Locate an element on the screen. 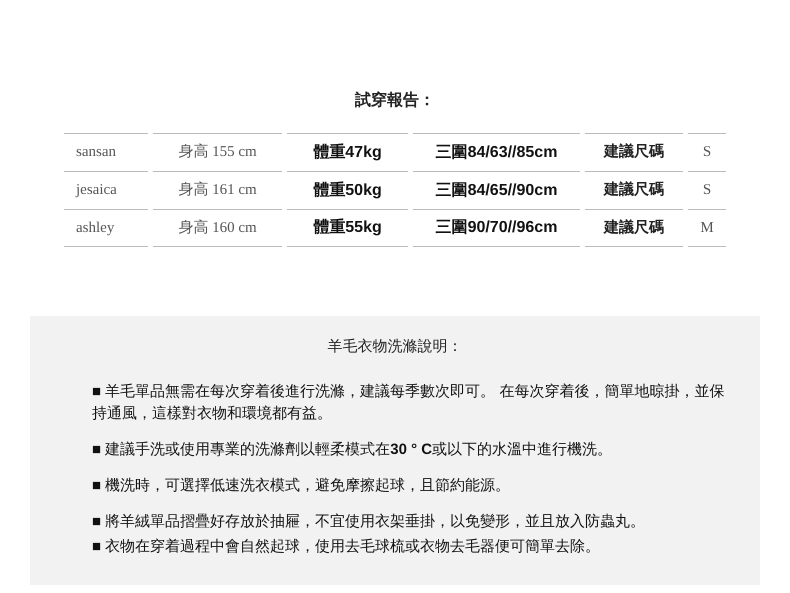 Image resolution: width=790 pixels, height=593 pixels. care-instruction: ■ 建議手洗或使用專業的洗滌劑以輕柔模式在30 ° C或以下的水溫中進行機洗。 is located at coordinates (353, 450).